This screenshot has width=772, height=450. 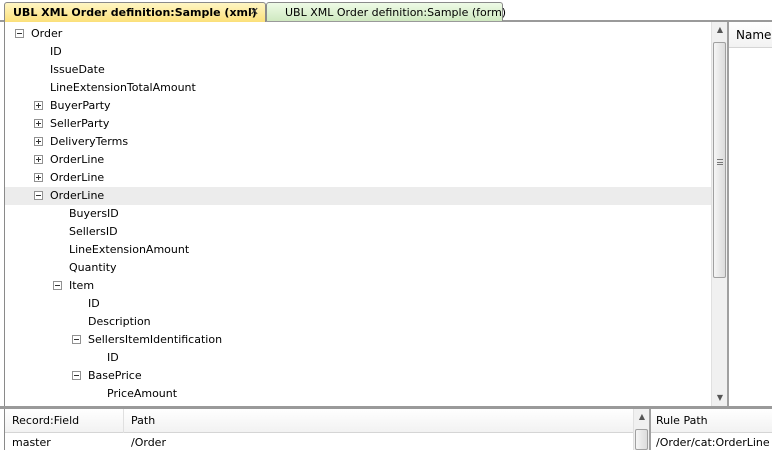 I want to click on properties-panel: Name, so click(x=749, y=214).